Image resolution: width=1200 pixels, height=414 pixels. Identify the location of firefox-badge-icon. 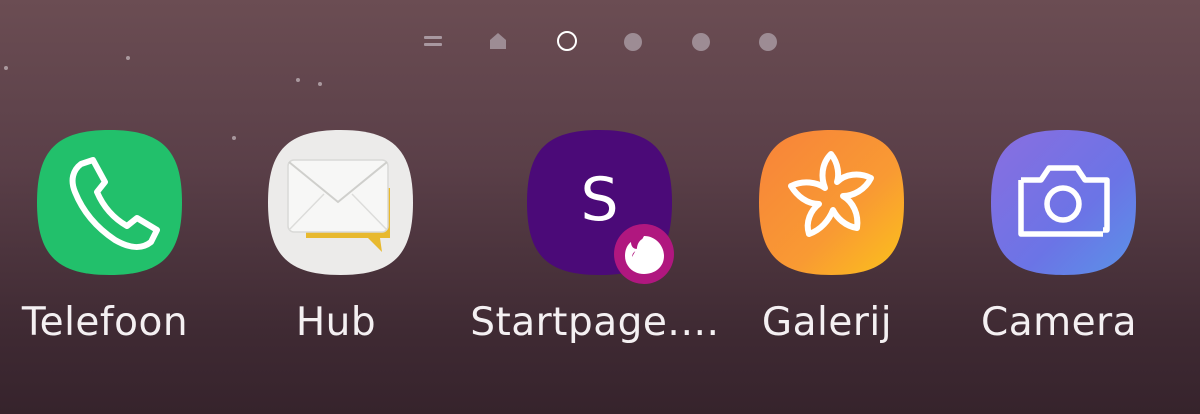
(644, 254).